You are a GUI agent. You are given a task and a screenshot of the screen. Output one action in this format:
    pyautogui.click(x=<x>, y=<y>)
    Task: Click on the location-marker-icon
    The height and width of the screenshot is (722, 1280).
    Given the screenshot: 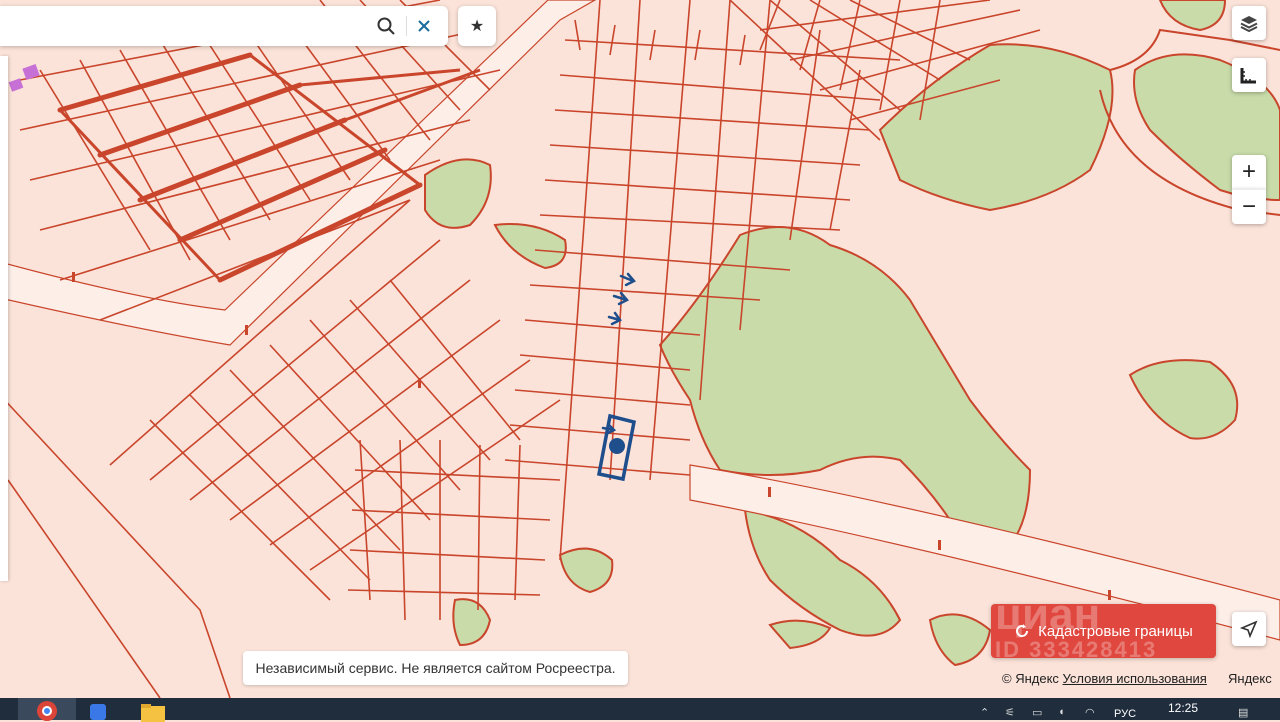 What is the action you would take?
    pyautogui.click(x=617, y=446)
    